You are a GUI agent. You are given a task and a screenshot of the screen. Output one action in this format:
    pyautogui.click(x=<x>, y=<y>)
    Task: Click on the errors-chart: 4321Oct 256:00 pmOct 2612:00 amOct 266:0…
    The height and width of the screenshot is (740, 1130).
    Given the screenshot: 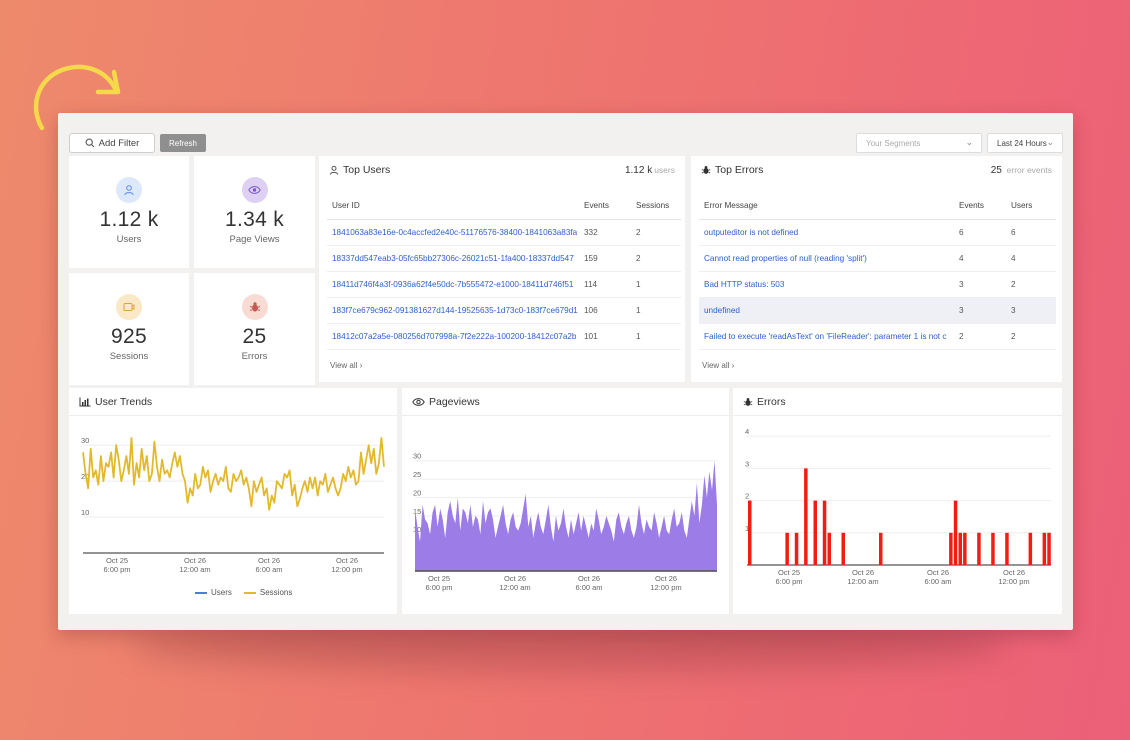 What is the action you would take?
    pyautogui.click(x=898, y=506)
    